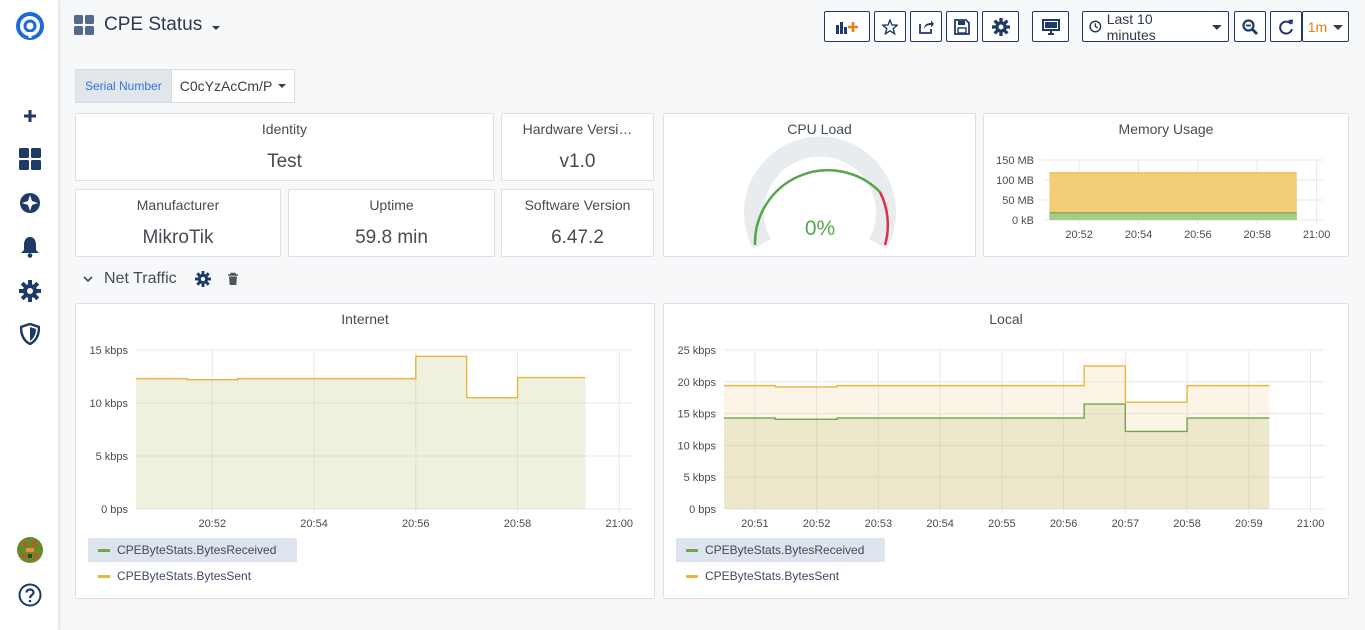  I want to click on configuration-gear-icon, so click(30, 291).